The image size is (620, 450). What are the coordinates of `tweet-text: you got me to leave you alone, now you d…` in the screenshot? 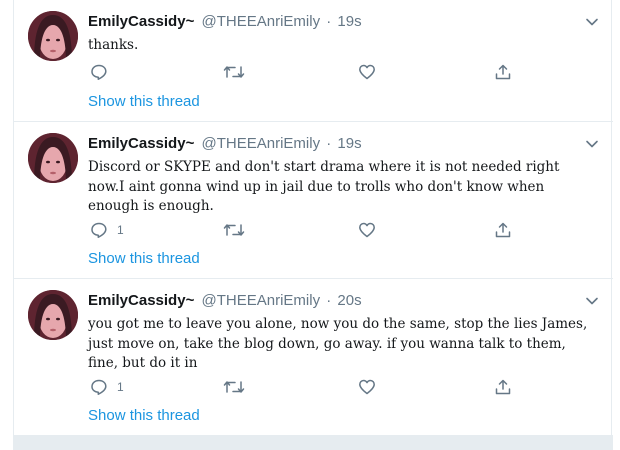 It's located at (338, 343).